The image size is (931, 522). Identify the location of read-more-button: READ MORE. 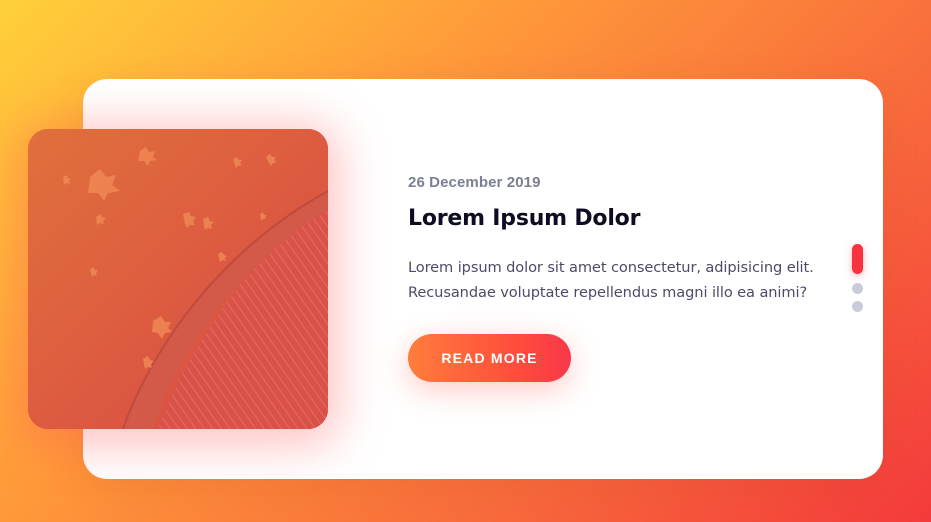
(489, 358).